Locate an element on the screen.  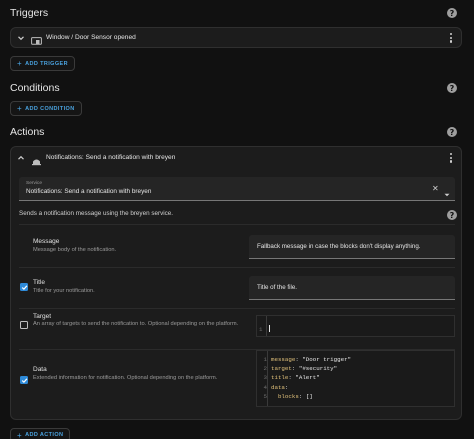
triggers-help-icon: ? is located at coordinates (452, 13).